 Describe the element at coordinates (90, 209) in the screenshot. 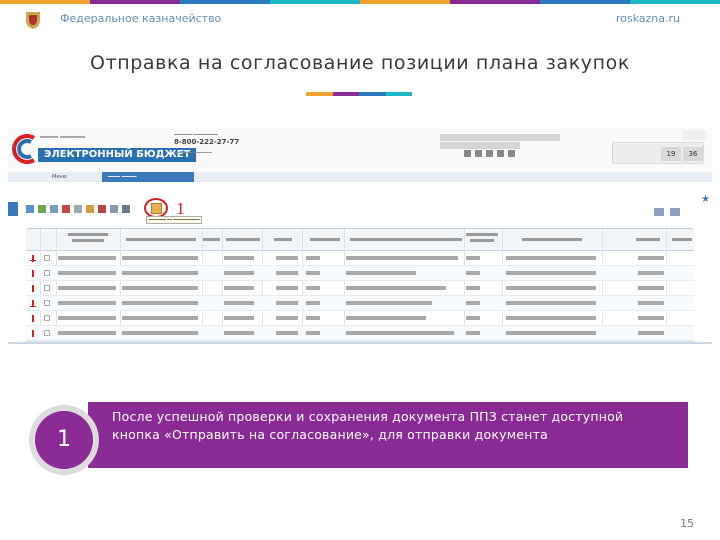

I see `print-icon` at that location.